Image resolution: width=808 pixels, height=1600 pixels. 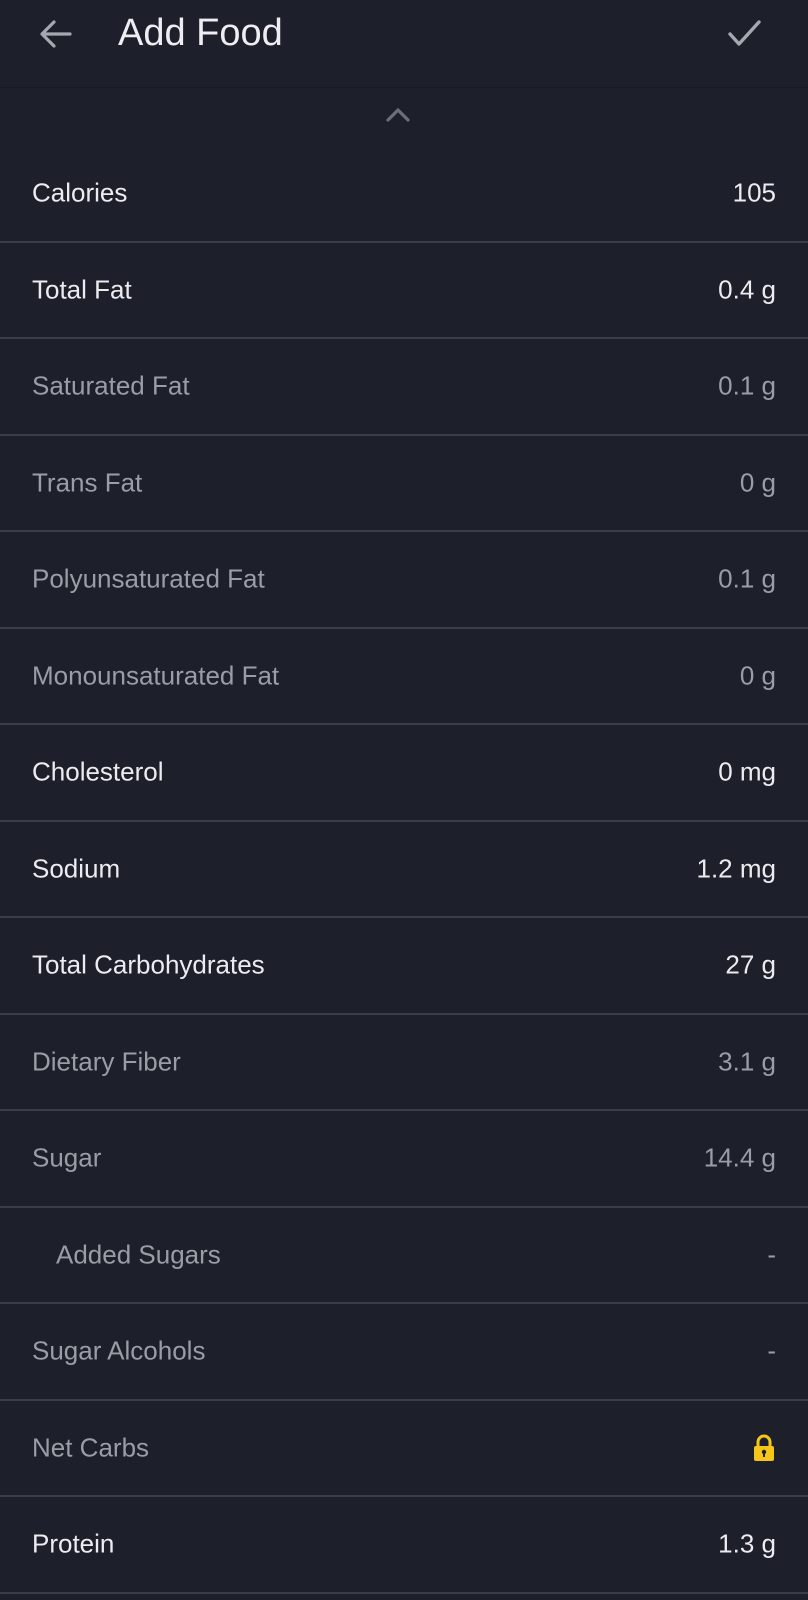 What do you see at coordinates (754, 192) in the screenshot?
I see `nutrient-value: 105` at bounding box center [754, 192].